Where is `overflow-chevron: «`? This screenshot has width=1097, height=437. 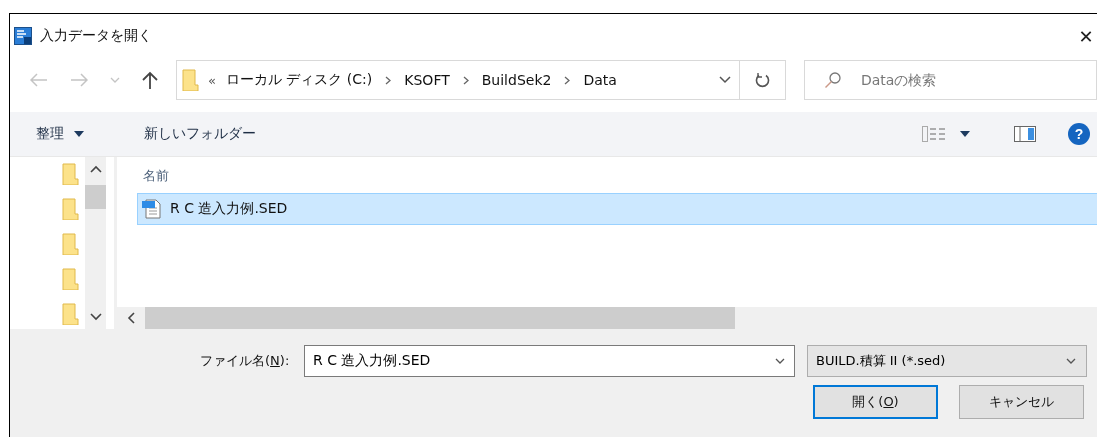
overflow-chevron: « is located at coordinates (212, 80).